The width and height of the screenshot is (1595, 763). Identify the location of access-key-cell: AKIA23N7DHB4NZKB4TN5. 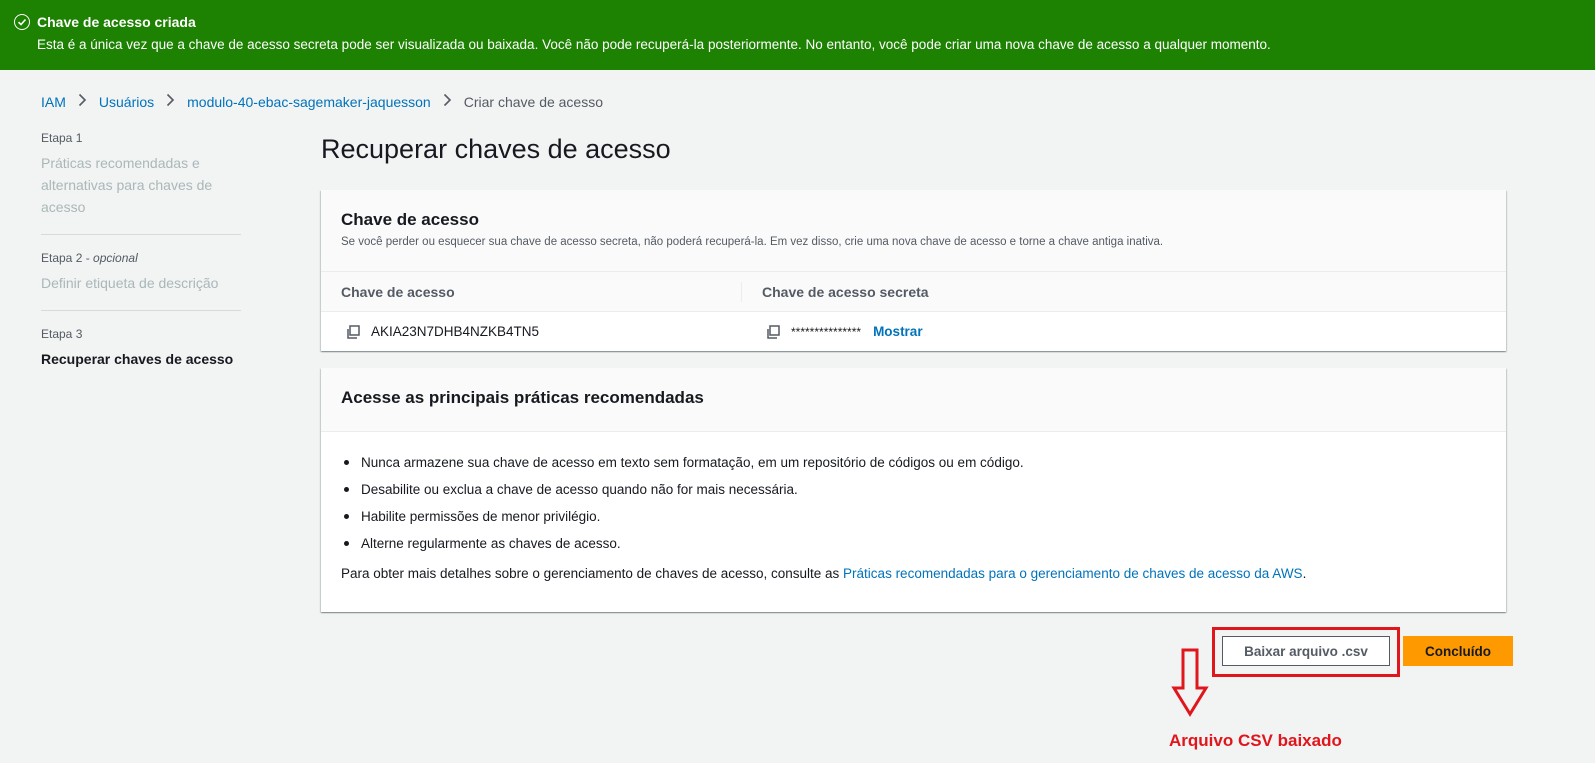
(531, 332).